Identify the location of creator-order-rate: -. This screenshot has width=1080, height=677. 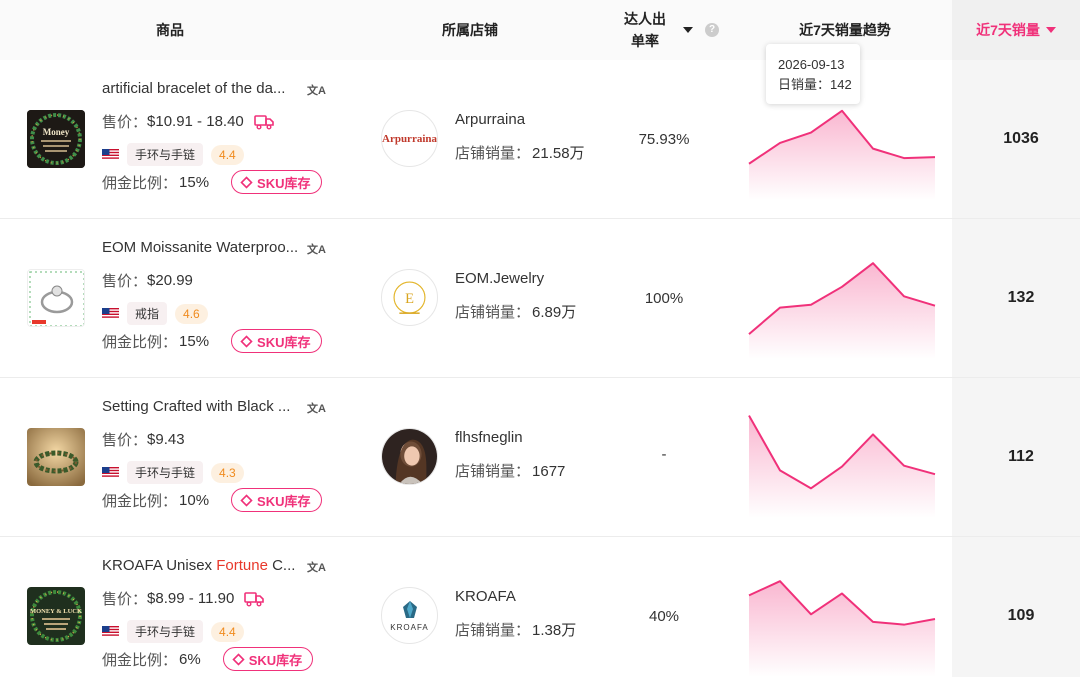
(664, 454).